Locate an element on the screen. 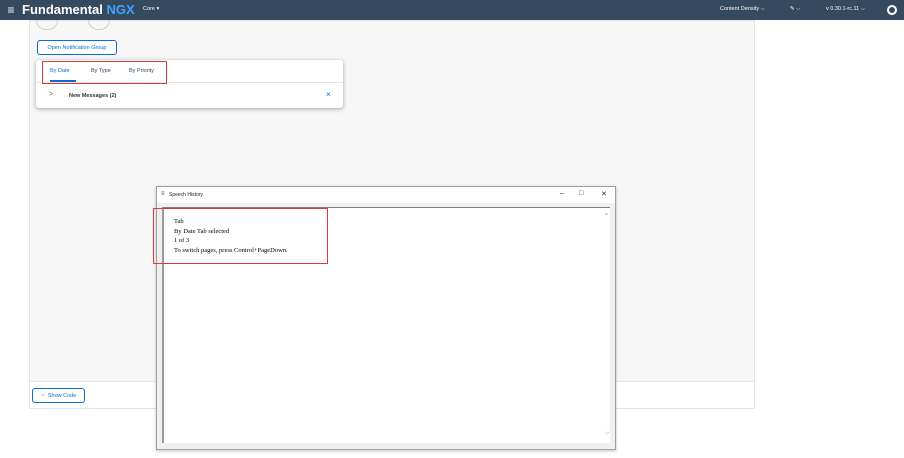 The width and height of the screenshot is (904, 458). show-code-button: ⌵ Show Code is located at coordinates (58, 395).